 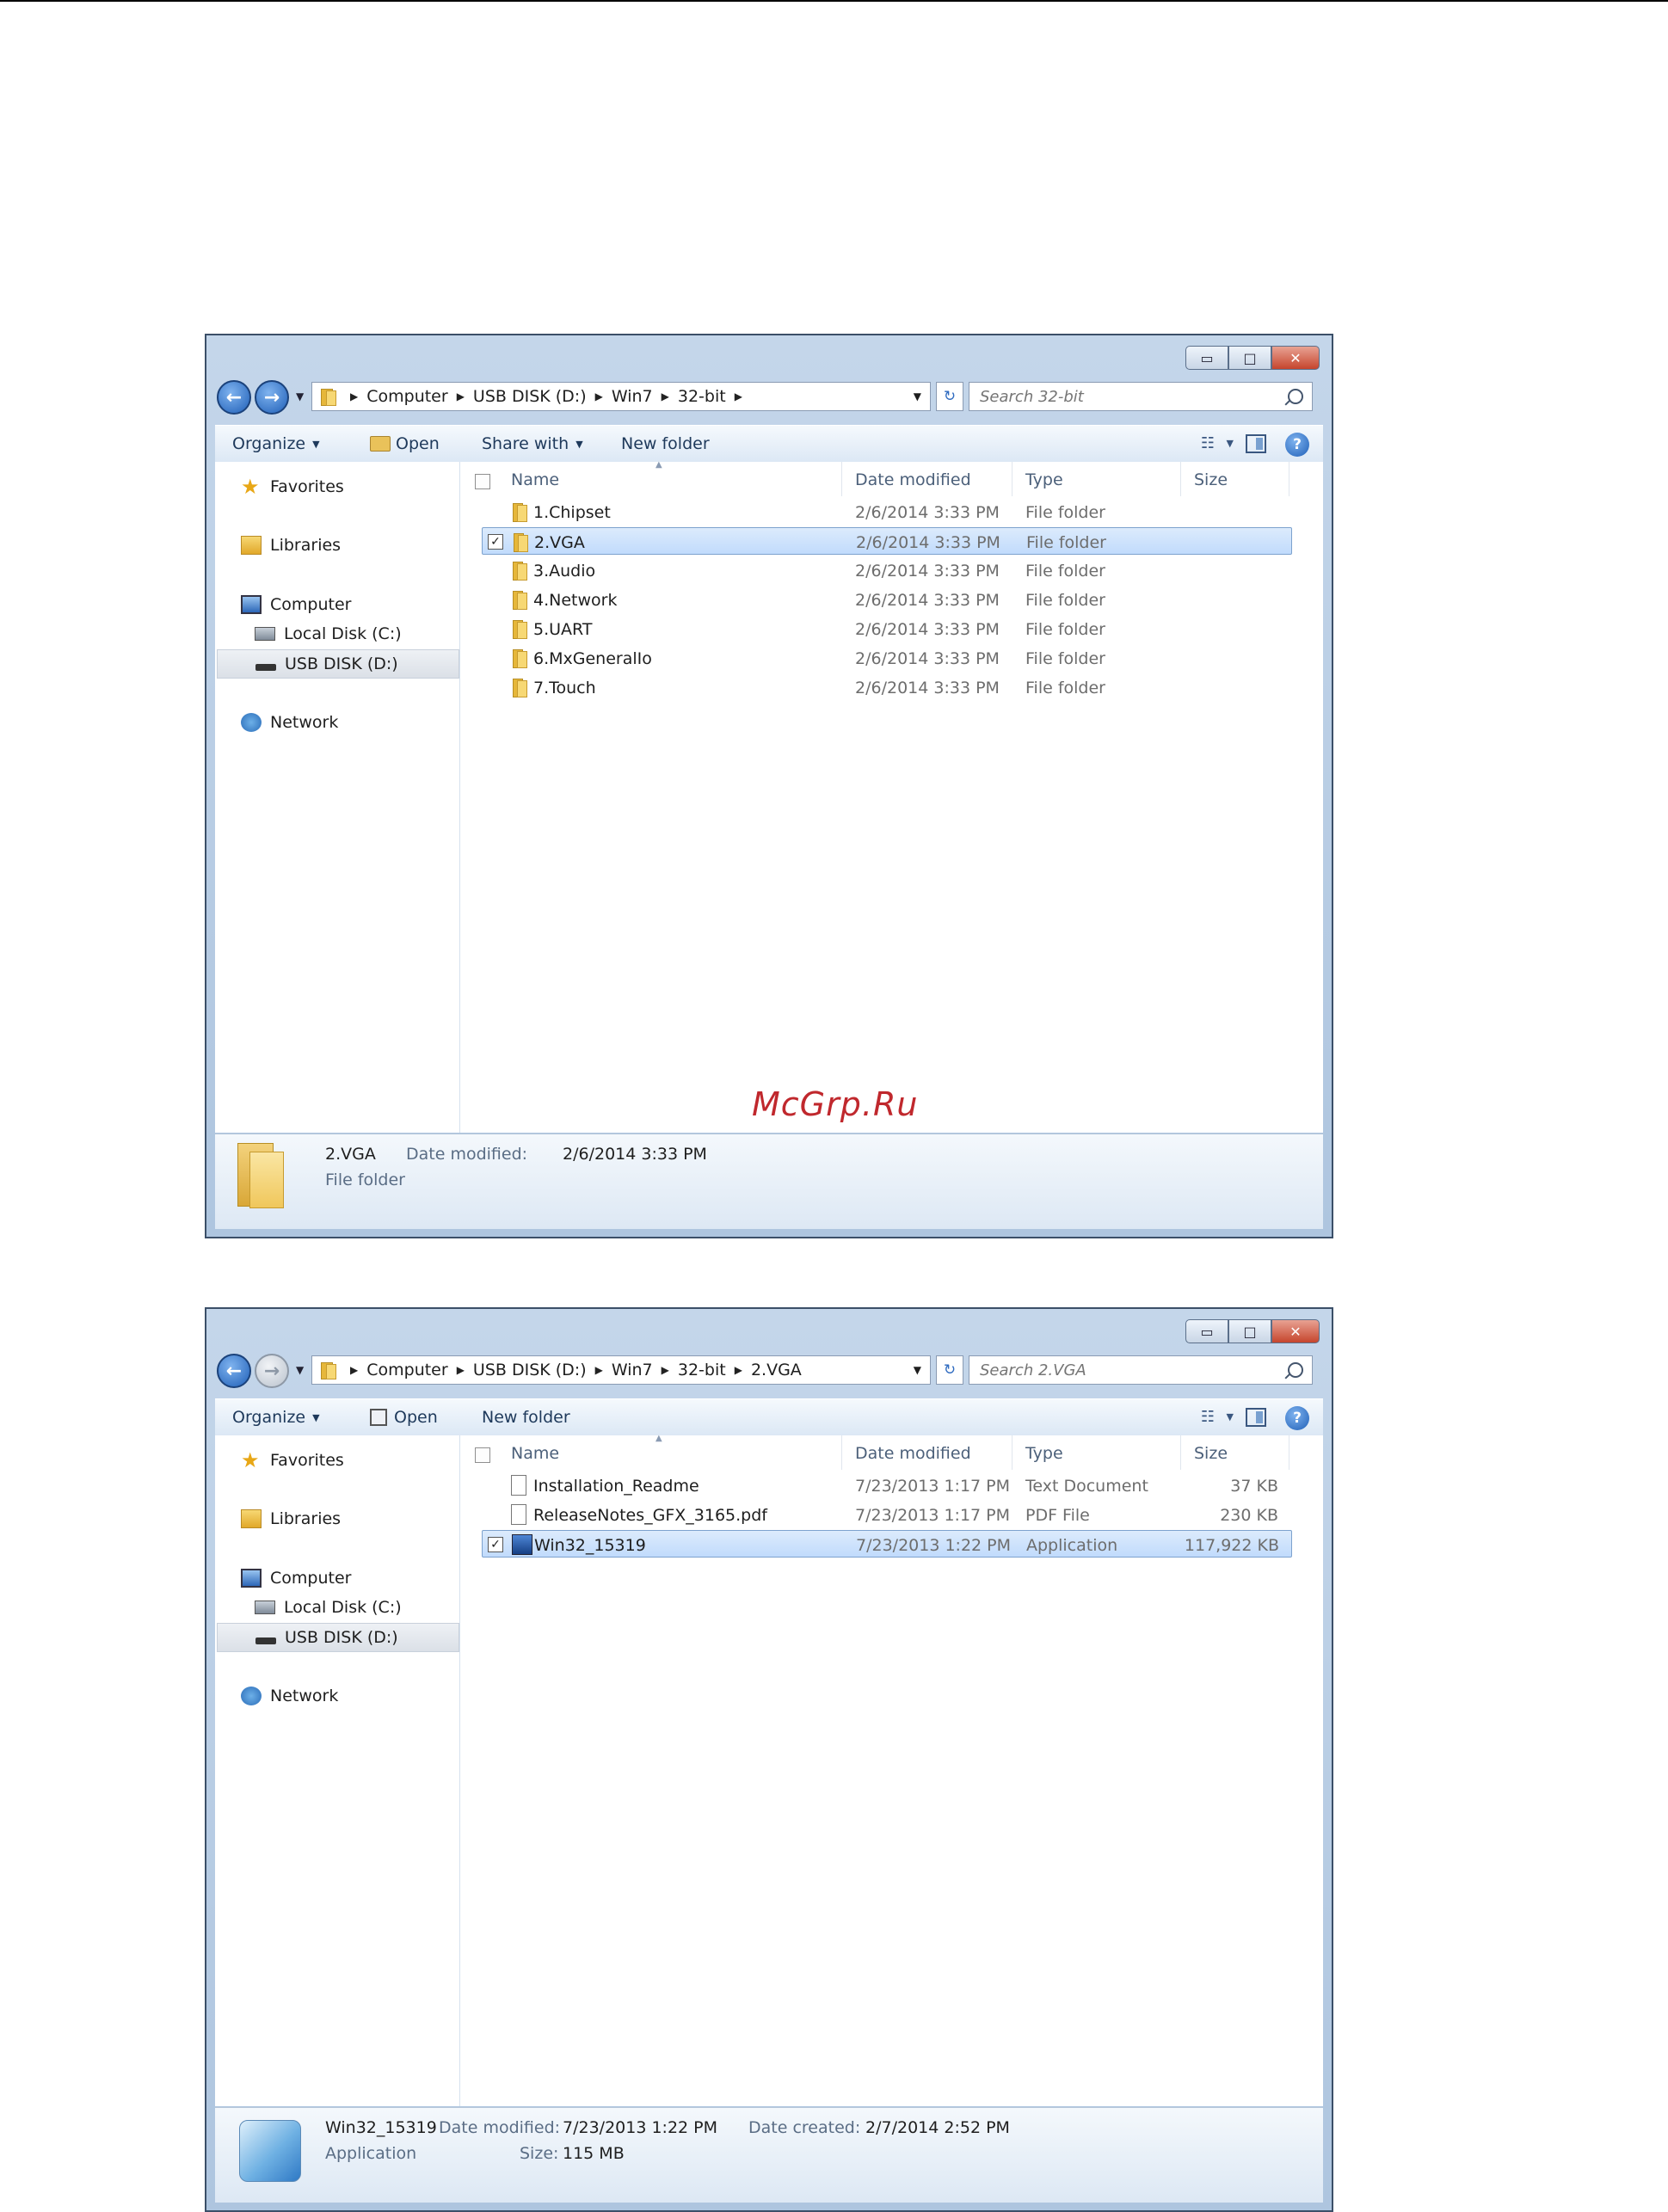 I want to click on file-date: 2/6/2014 3:33 PM, so click(x=927, y=571).